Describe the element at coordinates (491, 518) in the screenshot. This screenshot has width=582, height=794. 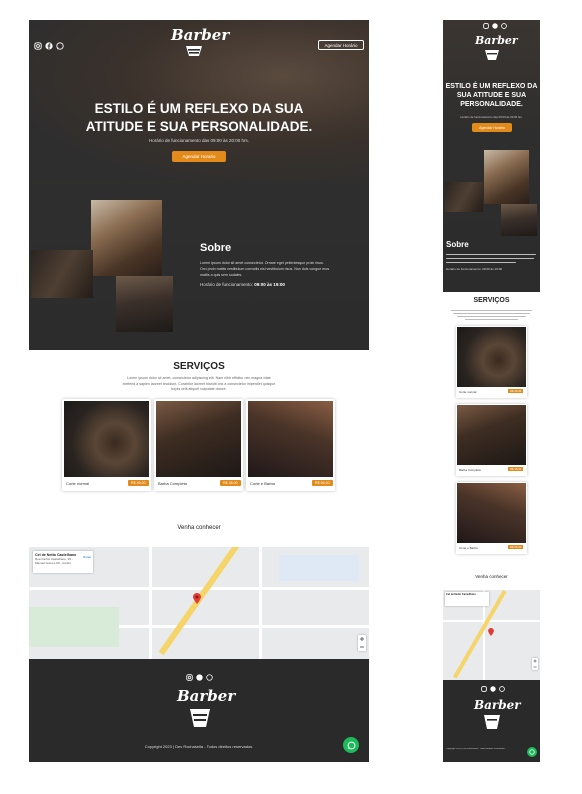
I see `mobile-service-card: Corte e Barba R$ 65,00` at that location.